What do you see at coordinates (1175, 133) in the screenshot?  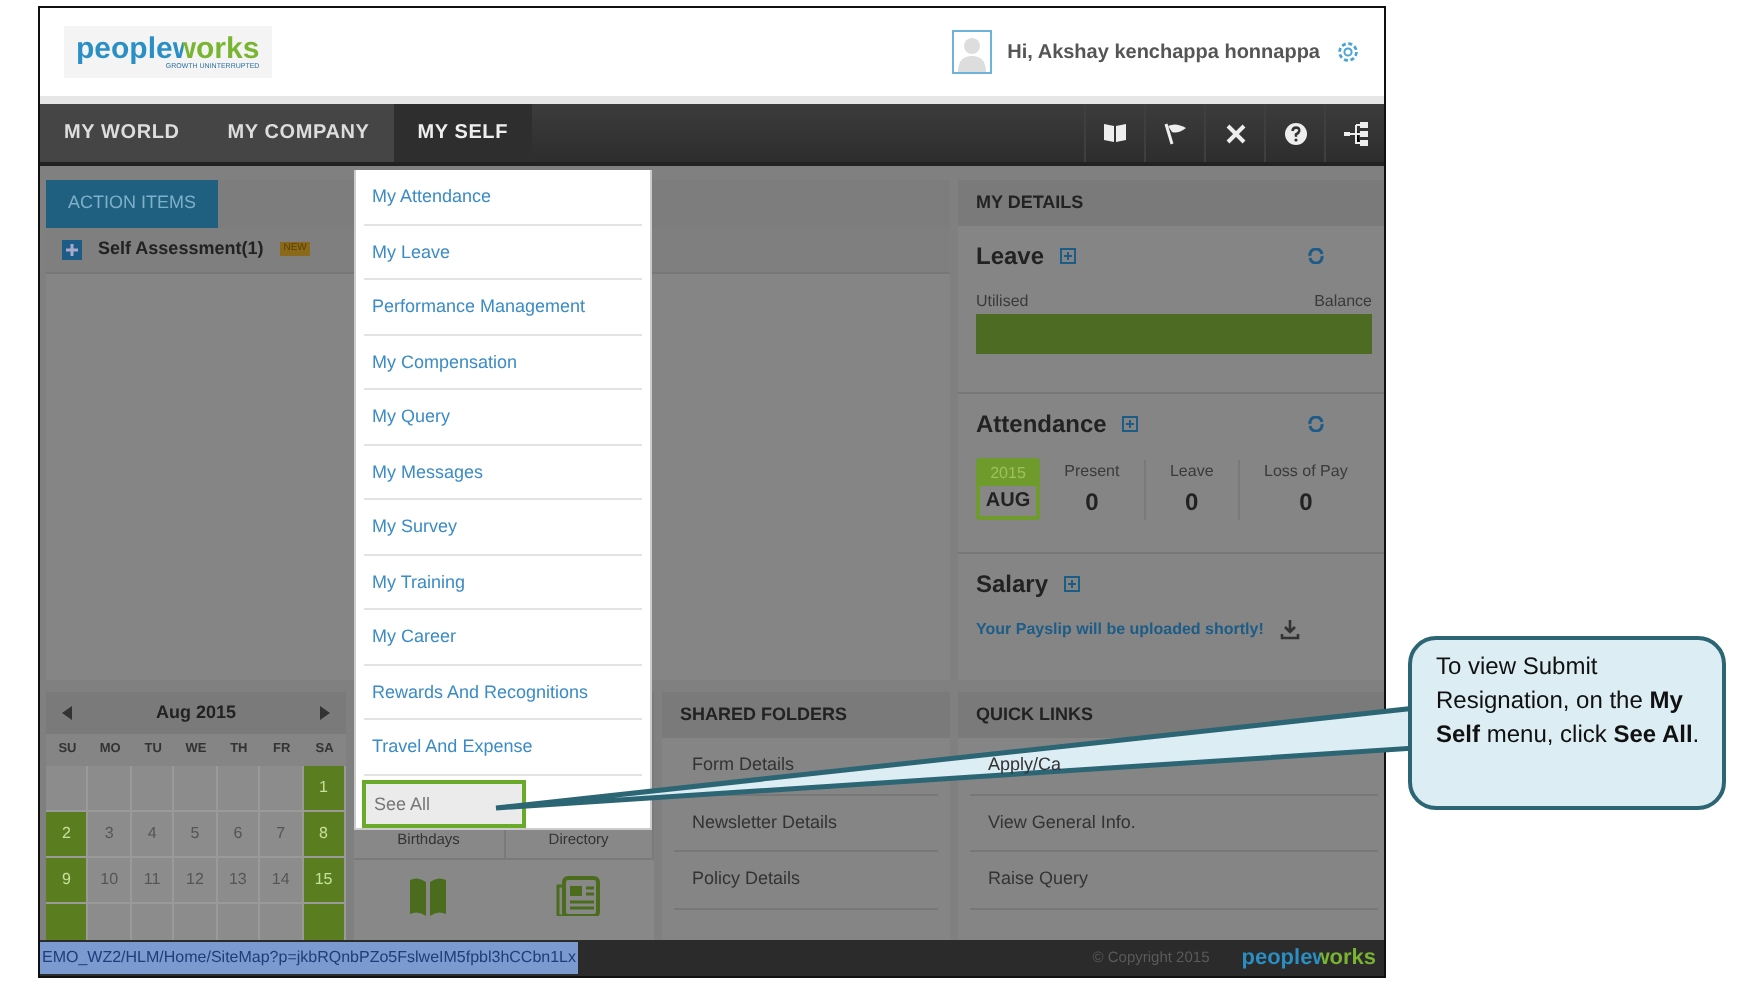 I see `flag-icon` at bounding box center [1175, 133].